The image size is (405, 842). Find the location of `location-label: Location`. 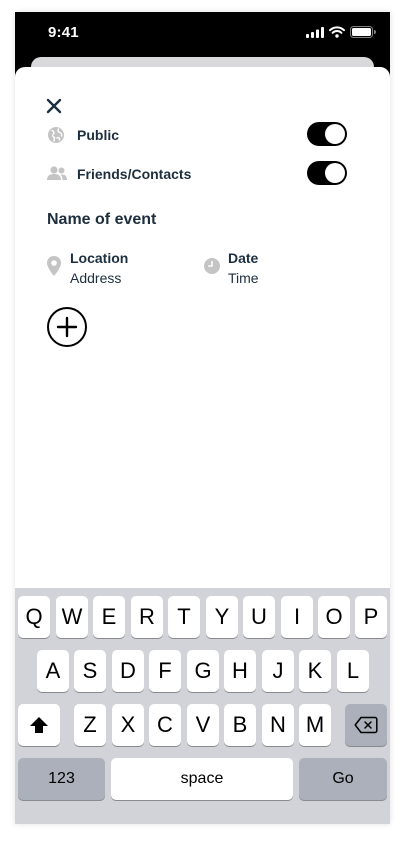

location-label: Location is located at coordinates (99, 258).